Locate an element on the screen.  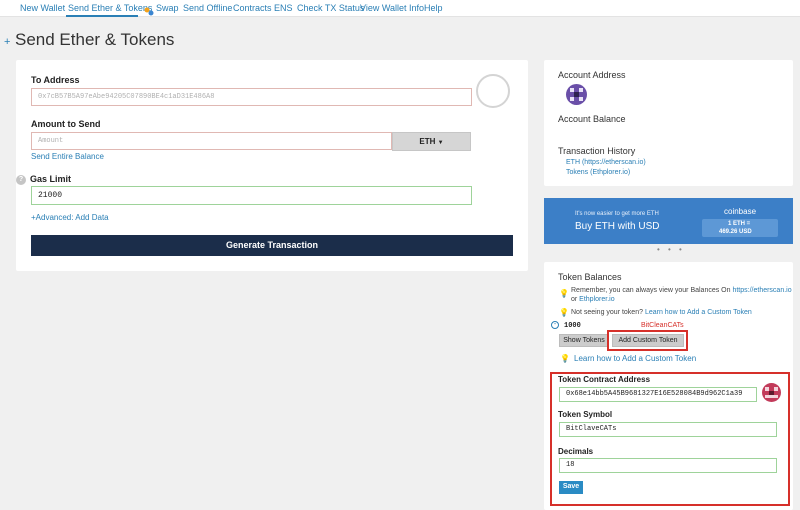
remove-token-icon: - is located at coordinates (555, 325).